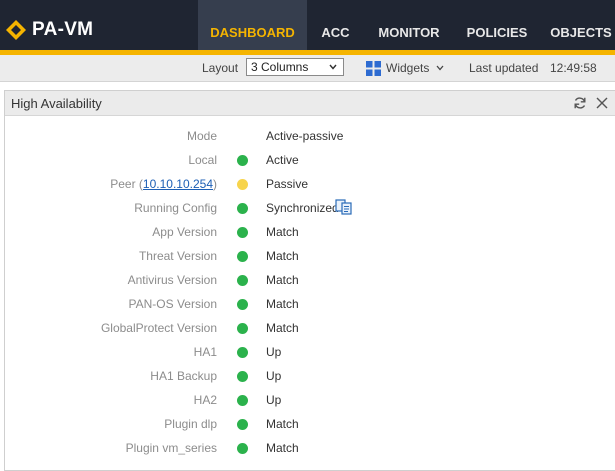 The width and height of the screenshot is (615, 471). What do you see at coordinates (126, 184) in the screenshot?
I see `peer-label-prefix: Peer (` at bounding box center [126, 184].